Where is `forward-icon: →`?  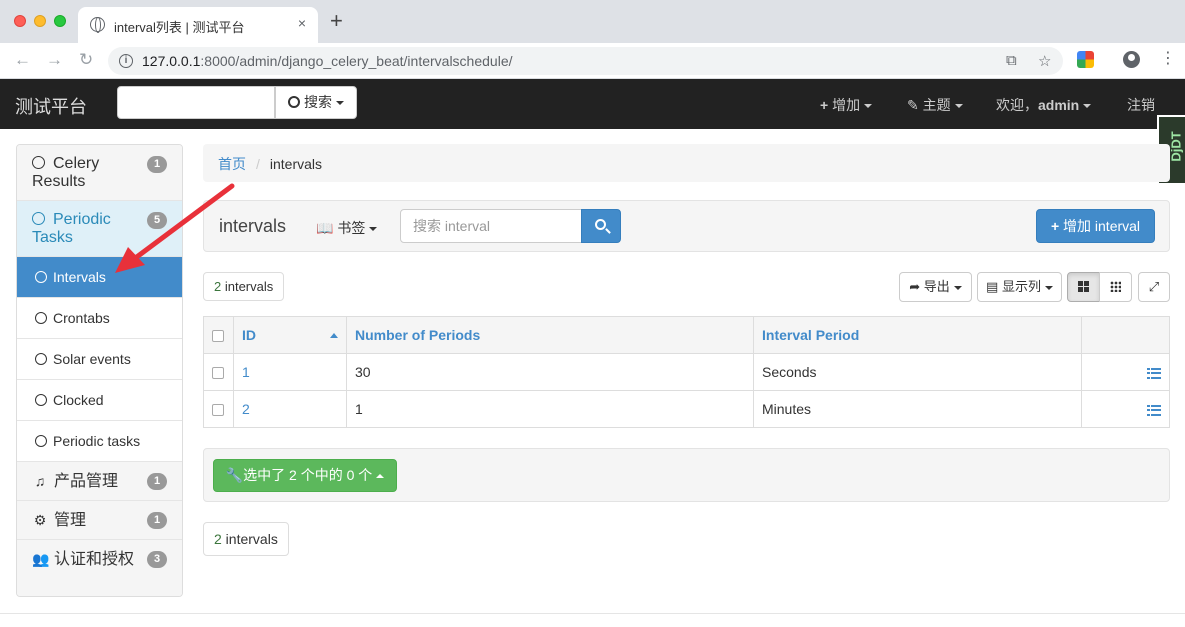 forward-icon: → is located at coordinates (54, 60).